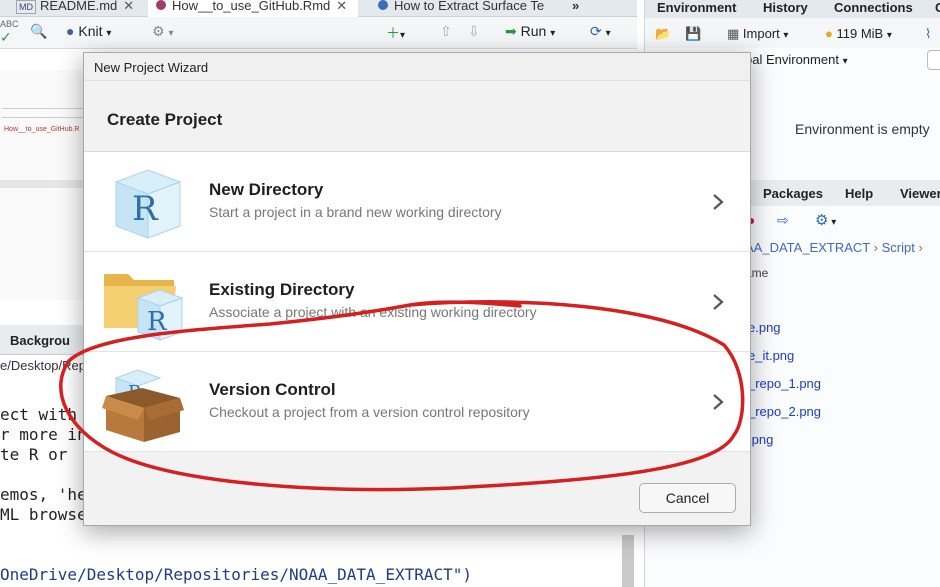 The height and width of the screenshot is (587, 940). I want to click on dialog-heading: Create Project, so click(165, 119).